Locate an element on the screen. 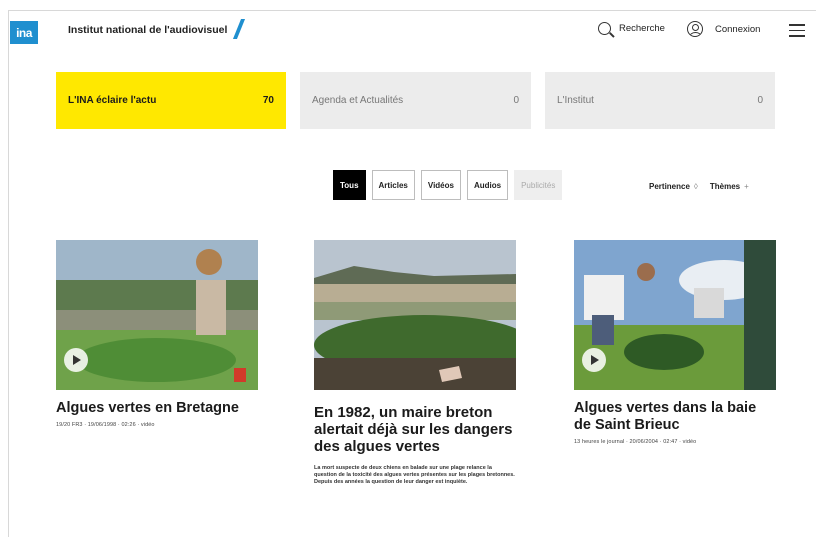 The height and width of the screenshot is (537, 816). sort-bar: Pertinence ◊ Thèmes + is located at coordinates (699, 186).